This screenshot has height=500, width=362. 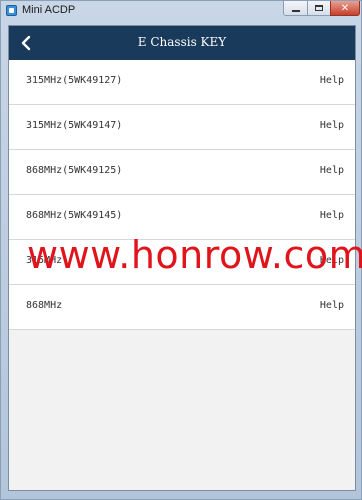 What do you see at coordinates (44, 305) in the screenshot?
I see `list-item-label: 868MHz` at bounding box center [44, 305].